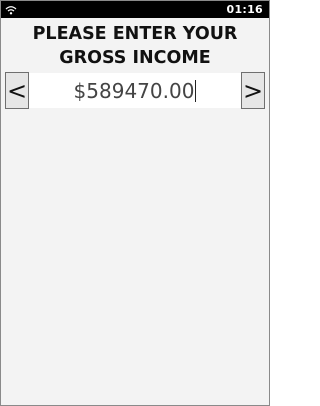  I want to click on income-input: $589470.00, so click(135, 90).